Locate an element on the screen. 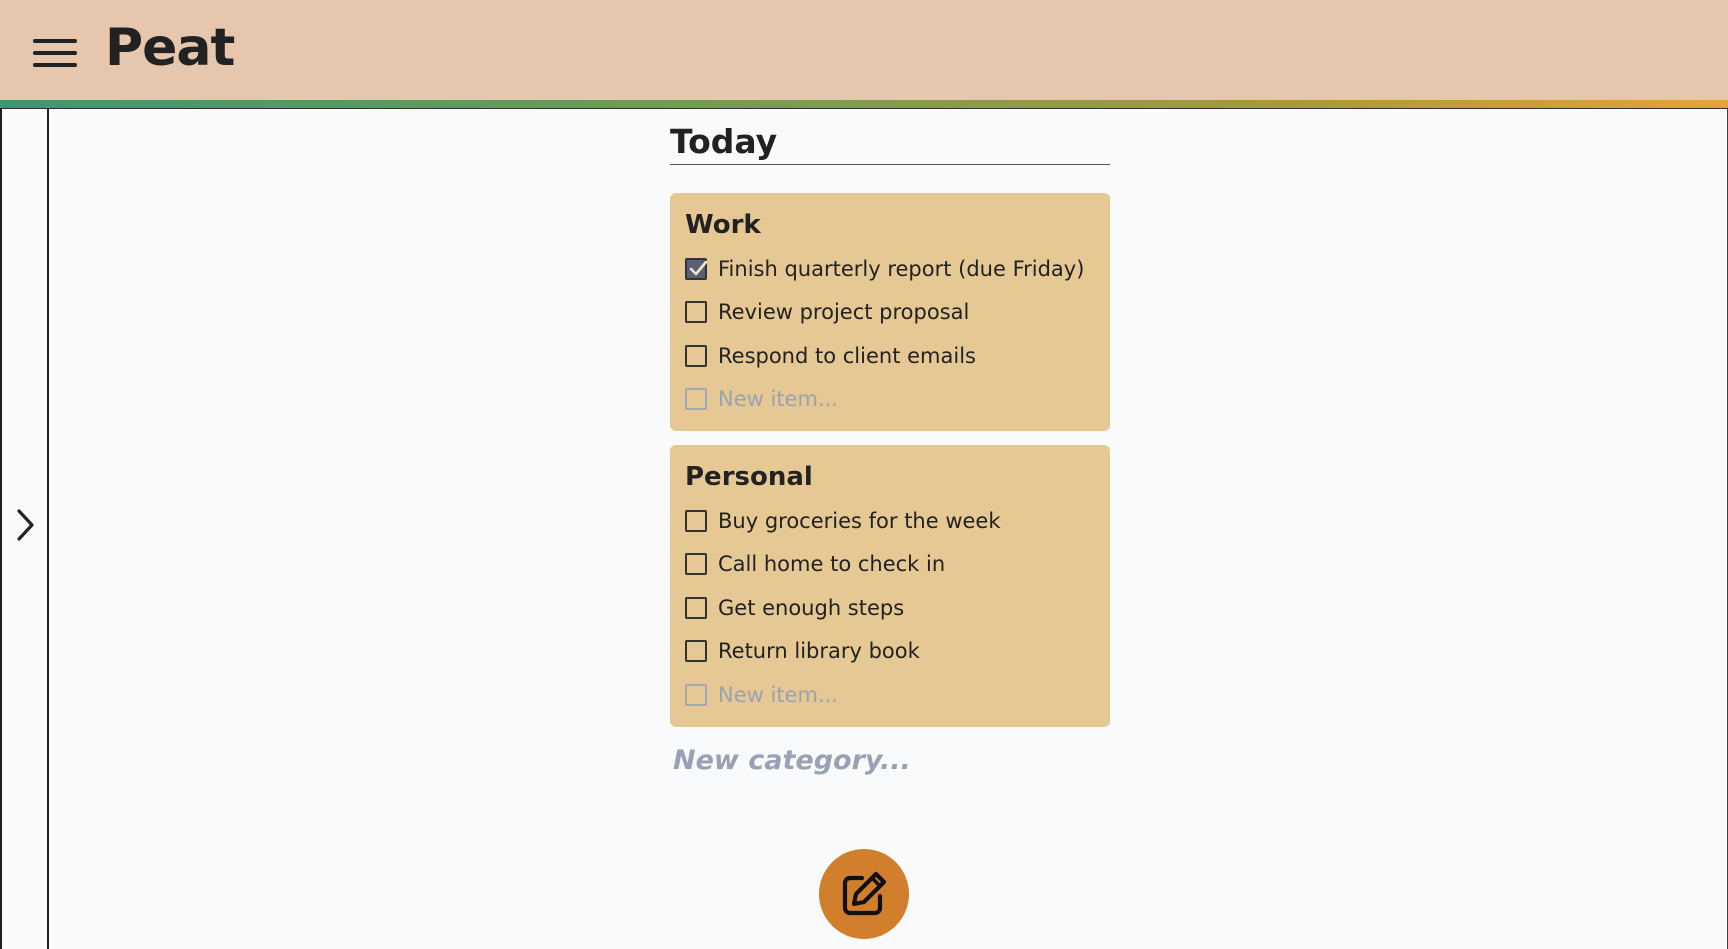  item-label: Buy groceries for the week is located at coordinates (859, 520).